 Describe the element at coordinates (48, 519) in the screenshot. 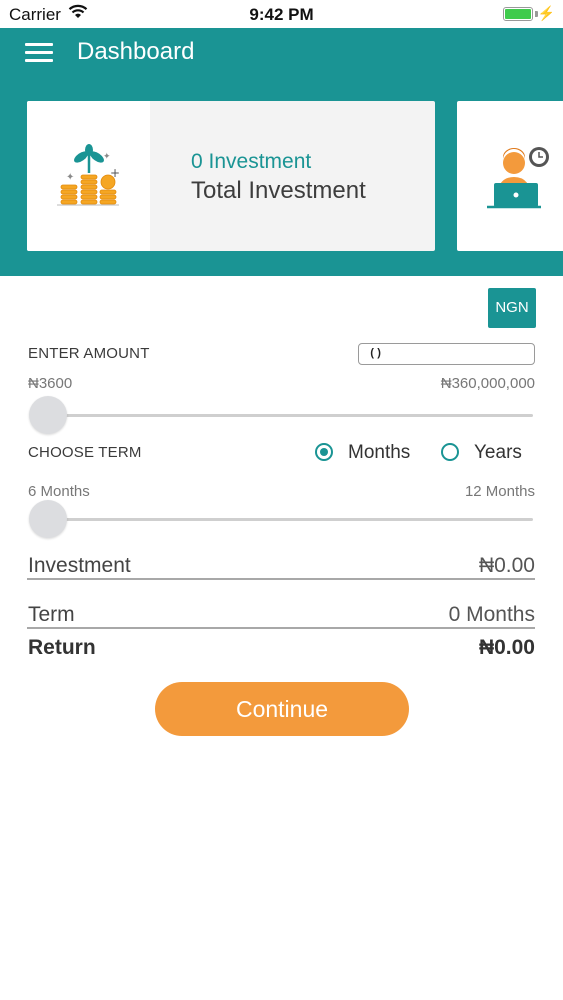

I see `term-slider-thumb` at that location.